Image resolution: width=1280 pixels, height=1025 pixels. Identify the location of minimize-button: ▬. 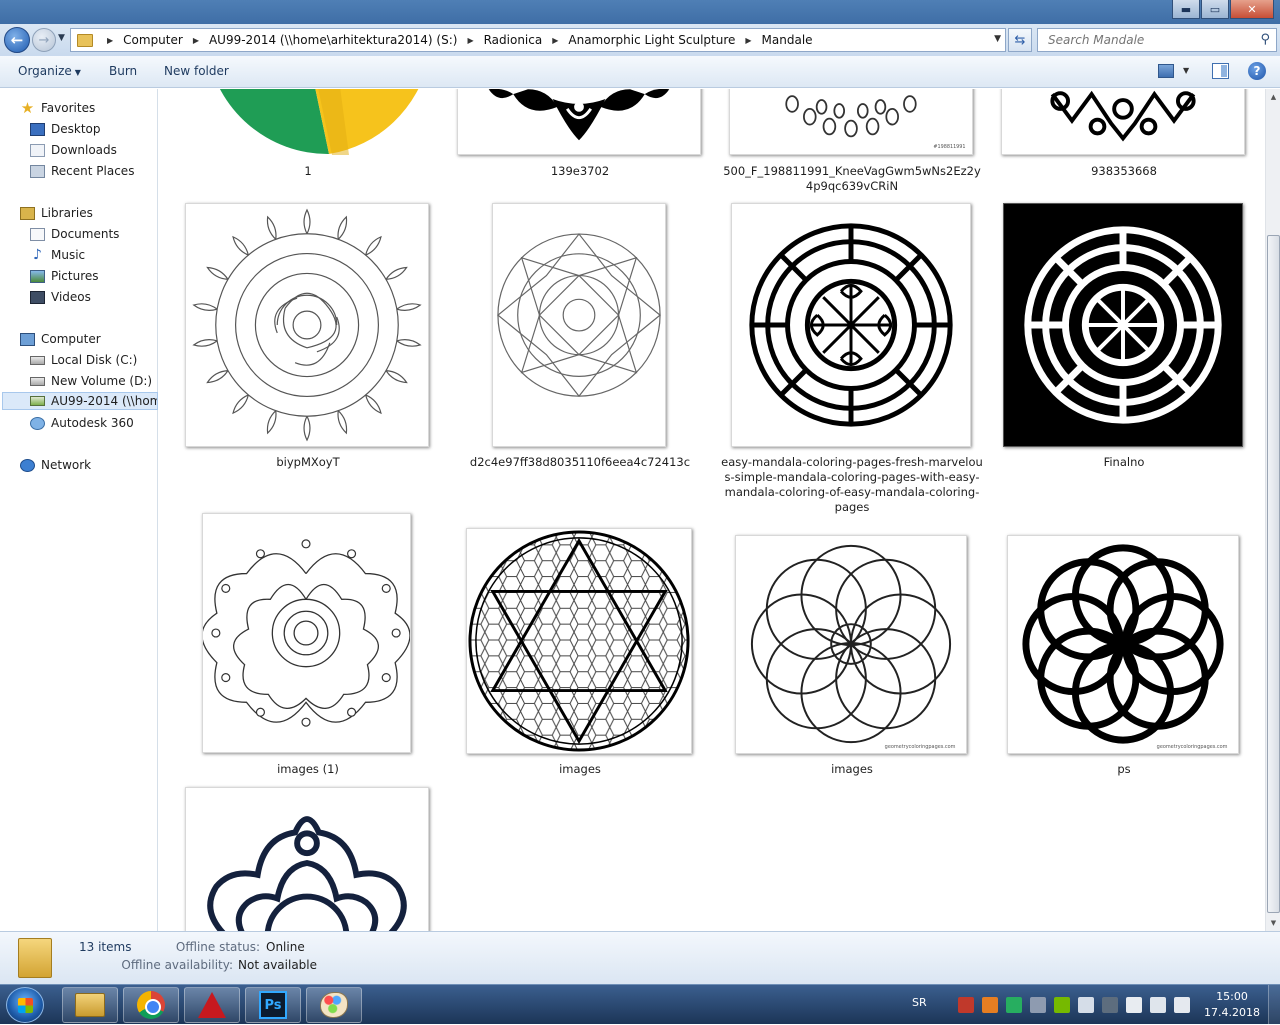
(1186, 9).